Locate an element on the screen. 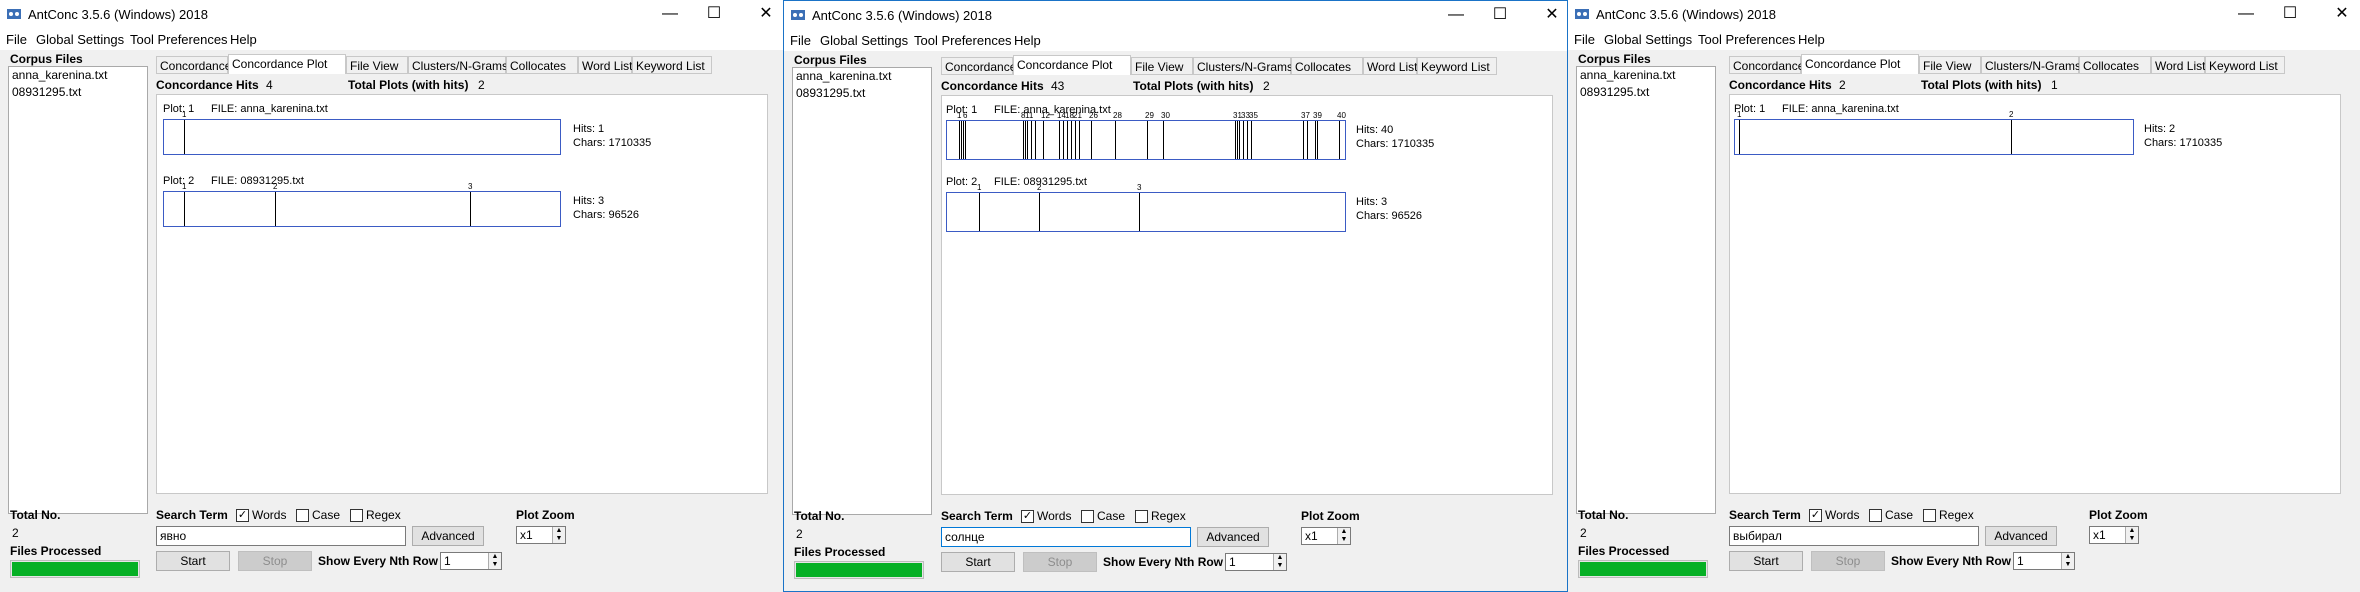  search-input: солнце is located at coordinates (1066, 537).